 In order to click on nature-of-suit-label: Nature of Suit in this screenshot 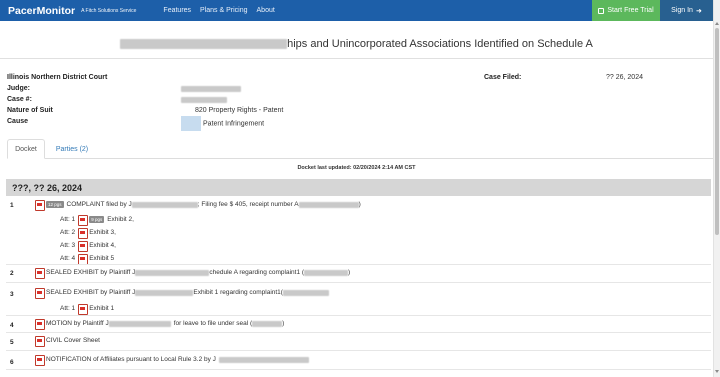, I will do `click(30, 110)`.